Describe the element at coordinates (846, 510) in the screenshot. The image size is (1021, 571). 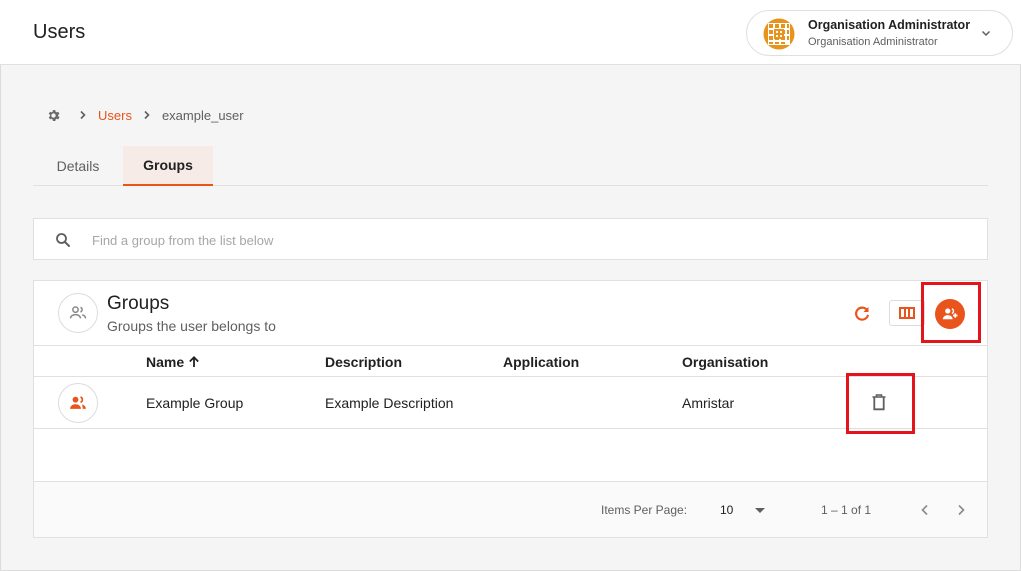
I see `page-range-label: 1 – 1 of 1` at that location.